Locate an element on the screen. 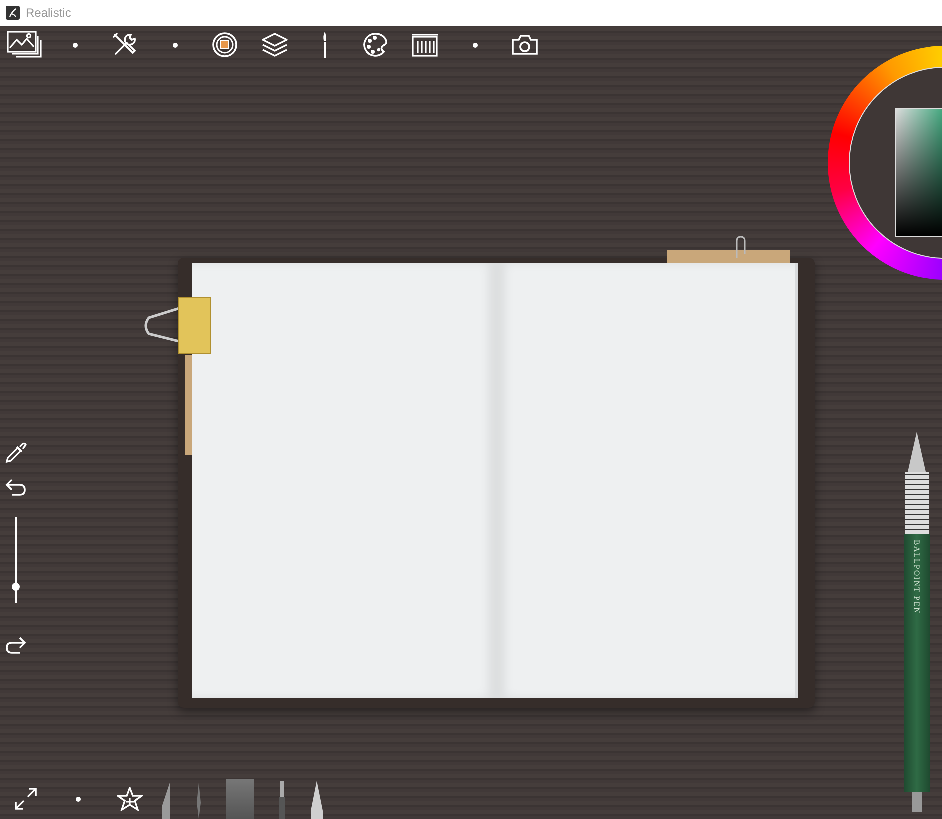 Image resolution: width=942 pixels, height=819 pixels. knife-tool-icon is located at coordinates (166, 801).